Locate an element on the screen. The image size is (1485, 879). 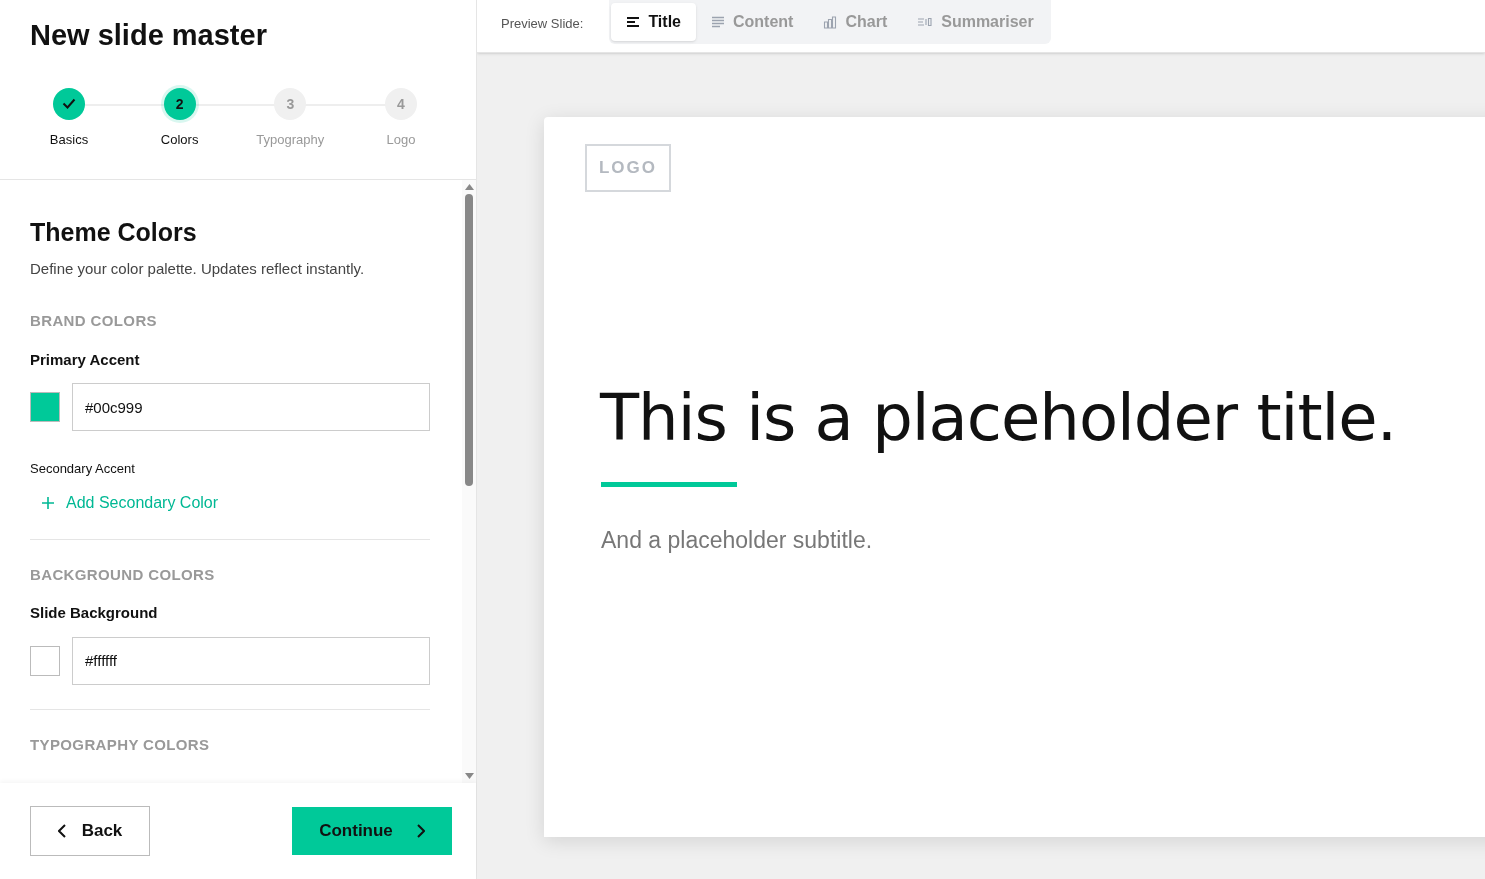
chevron-left-icon is located at coordinates (61, 831).